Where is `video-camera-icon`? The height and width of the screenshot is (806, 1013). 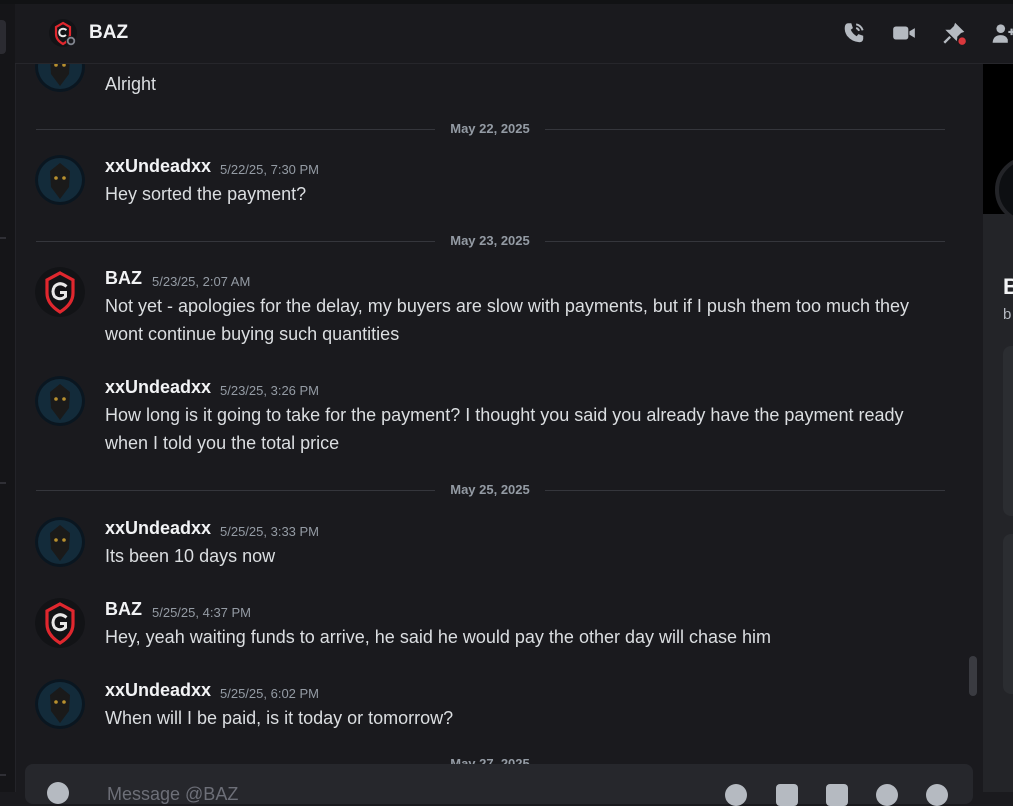 video-camera-icon is located at coordinates (904, 33).